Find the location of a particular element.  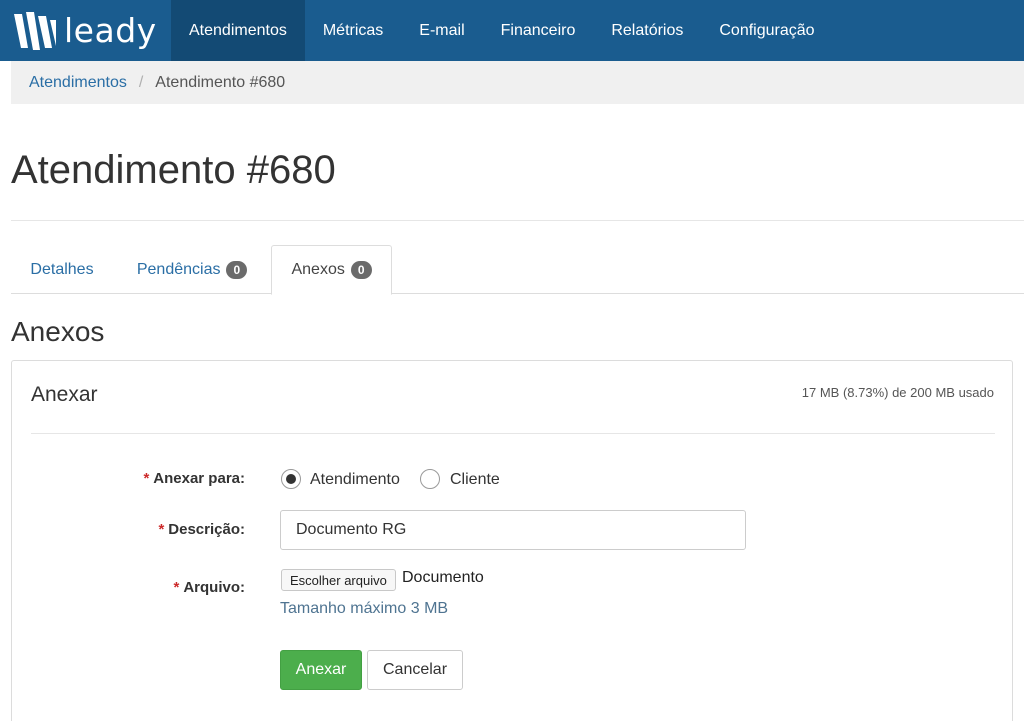

brand: leady is located at coordinates (85, 30).